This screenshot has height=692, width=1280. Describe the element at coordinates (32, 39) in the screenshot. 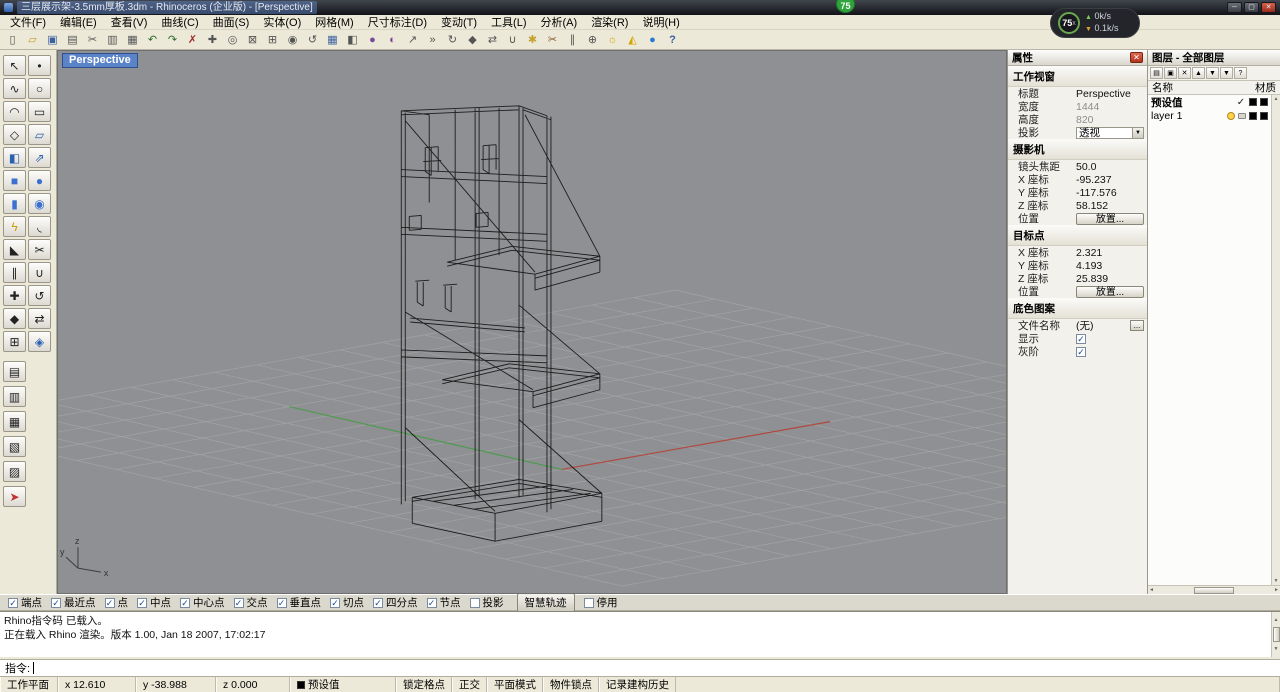

I see `open-file-icon: ▱` at that location.